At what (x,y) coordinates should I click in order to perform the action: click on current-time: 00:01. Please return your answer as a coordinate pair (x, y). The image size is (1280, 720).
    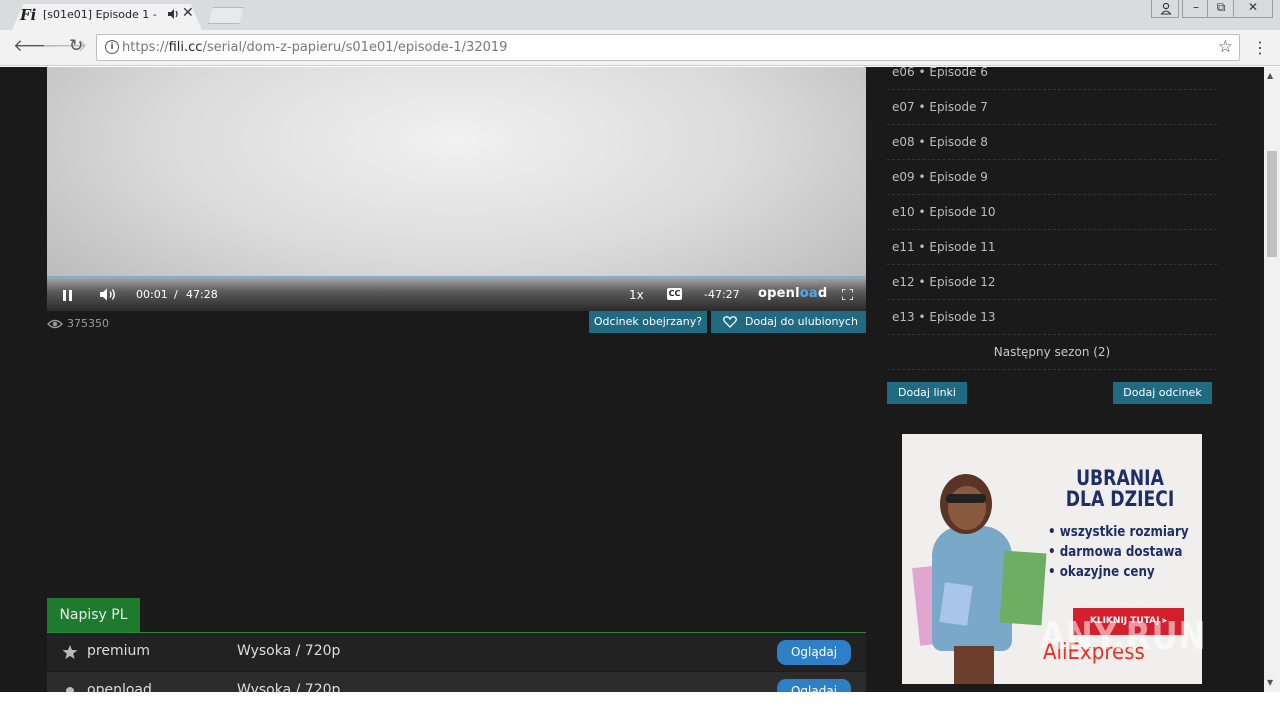
    Looking at the image, I should click on (152, 294).